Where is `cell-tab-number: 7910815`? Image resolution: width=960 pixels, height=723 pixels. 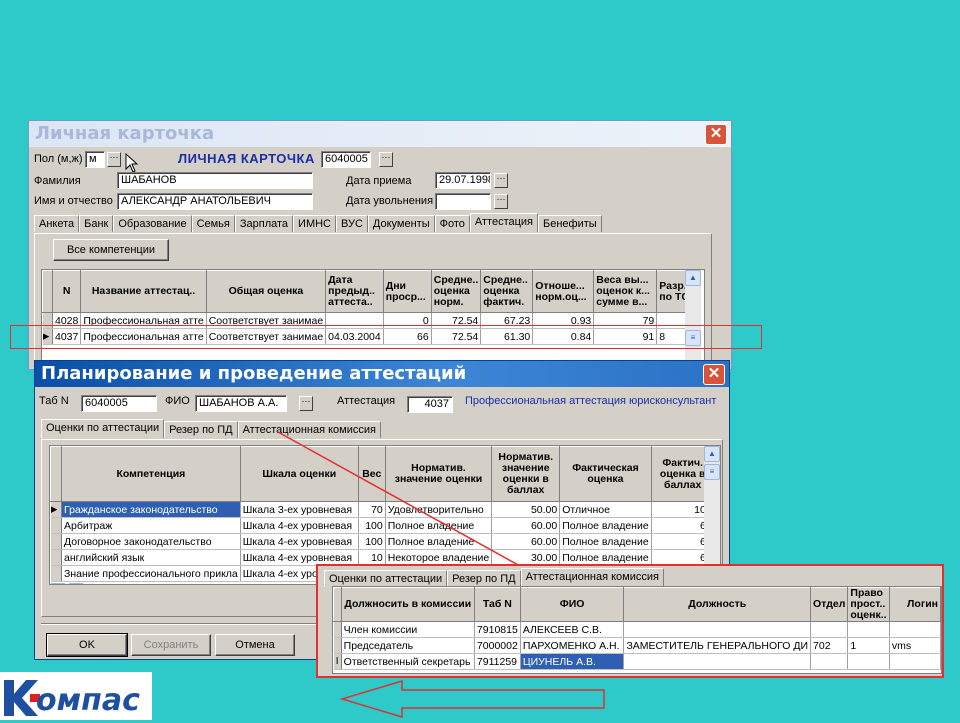
cell-tab-number: 7910815 is located at coordinates (497, 629).